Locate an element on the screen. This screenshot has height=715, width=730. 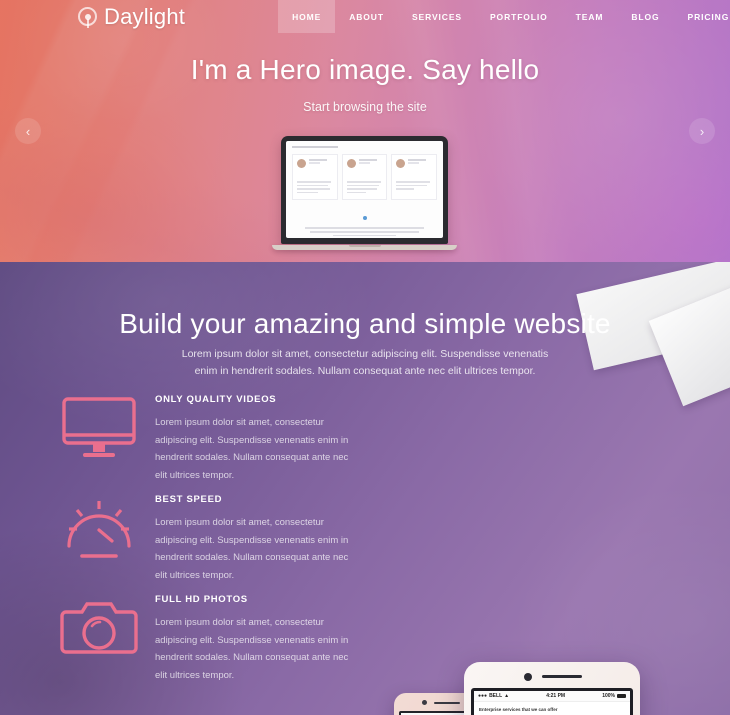
hero-subtitle: Start browsing the site is located at coordinates (365, 107).